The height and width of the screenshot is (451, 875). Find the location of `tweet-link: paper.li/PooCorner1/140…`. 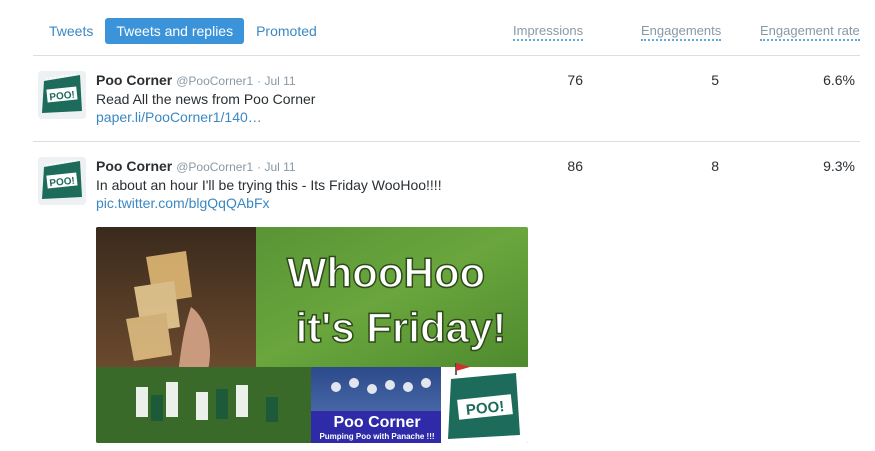

tweet-link: paper.li/PooCorner1/140… is located at coordinates (179, 117).